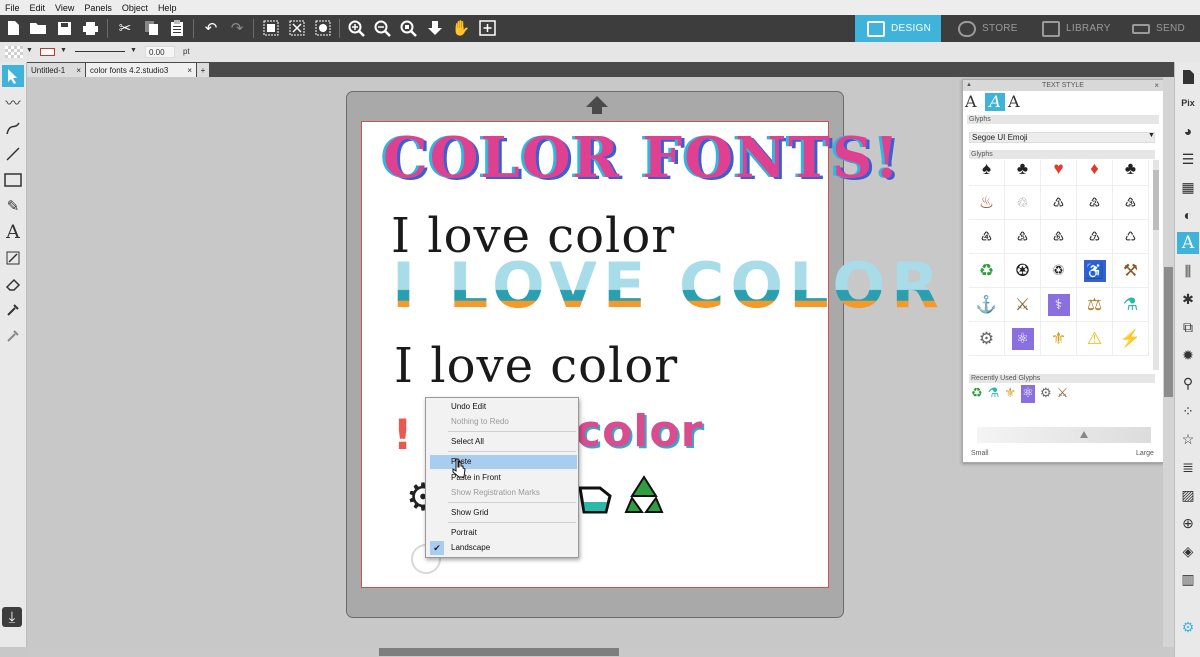 The image size is (1200, 657). I want to click on glyph-cell: ♴, so click(1095, 203).